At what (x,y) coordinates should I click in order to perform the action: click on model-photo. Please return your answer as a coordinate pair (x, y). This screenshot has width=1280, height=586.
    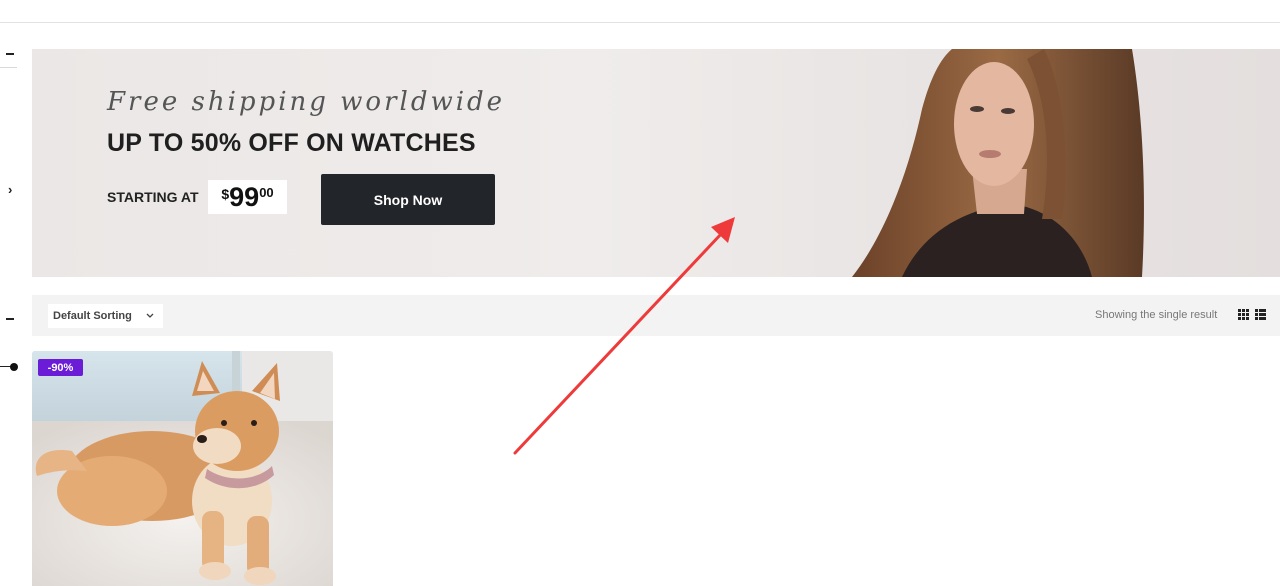
    Looking at the image, I should click on (998, 163).